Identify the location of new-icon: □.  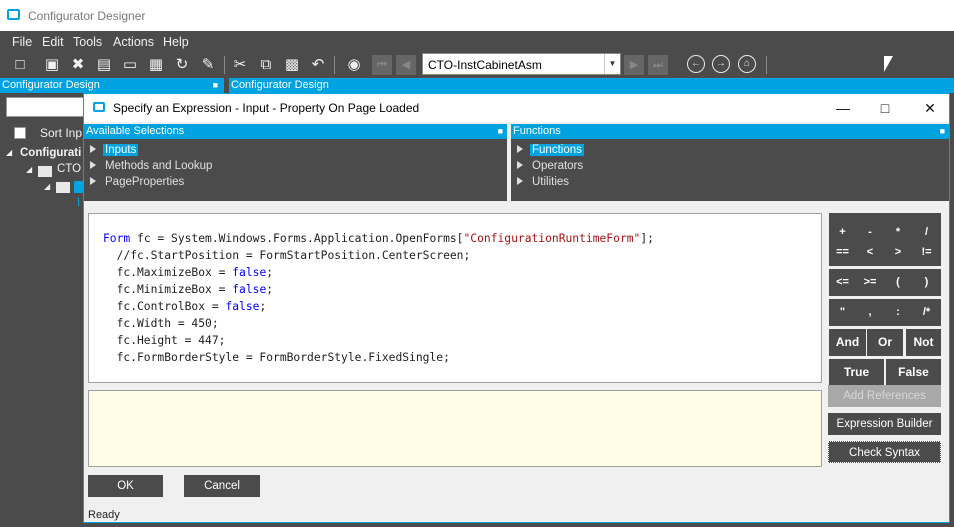
(20, 65).